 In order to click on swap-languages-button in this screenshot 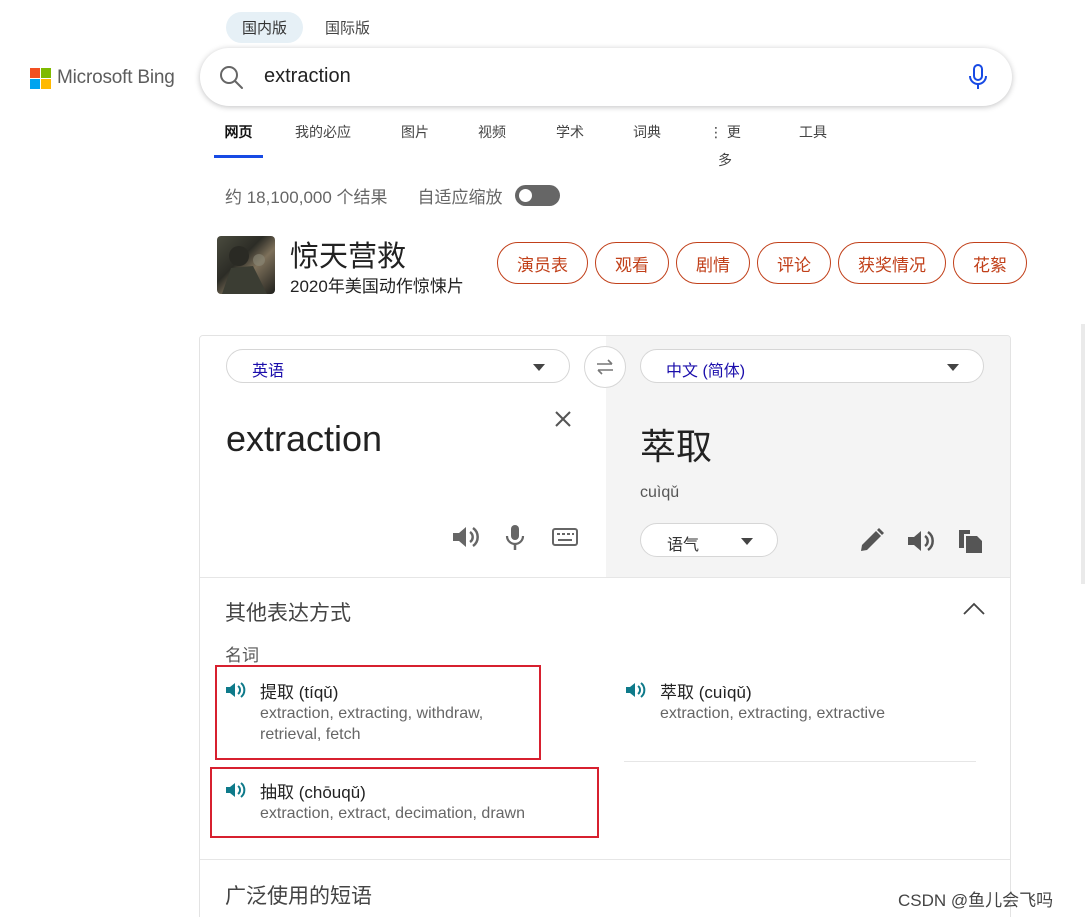, I will do `click(605, 367)`.